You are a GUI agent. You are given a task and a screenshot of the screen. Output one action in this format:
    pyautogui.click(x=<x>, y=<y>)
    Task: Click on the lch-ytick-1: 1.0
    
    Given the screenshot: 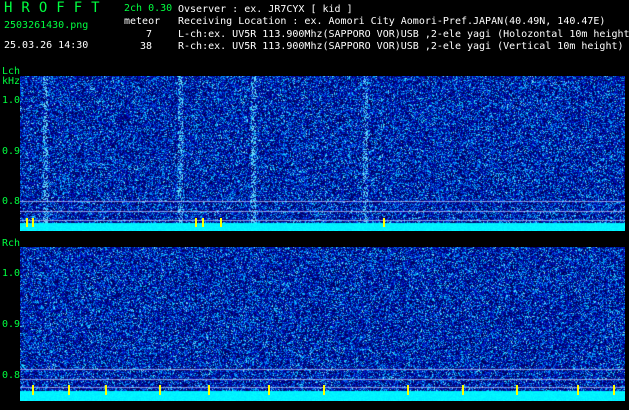 What is the action you would take?
    pyautogui.click(x=11, y=100)
    